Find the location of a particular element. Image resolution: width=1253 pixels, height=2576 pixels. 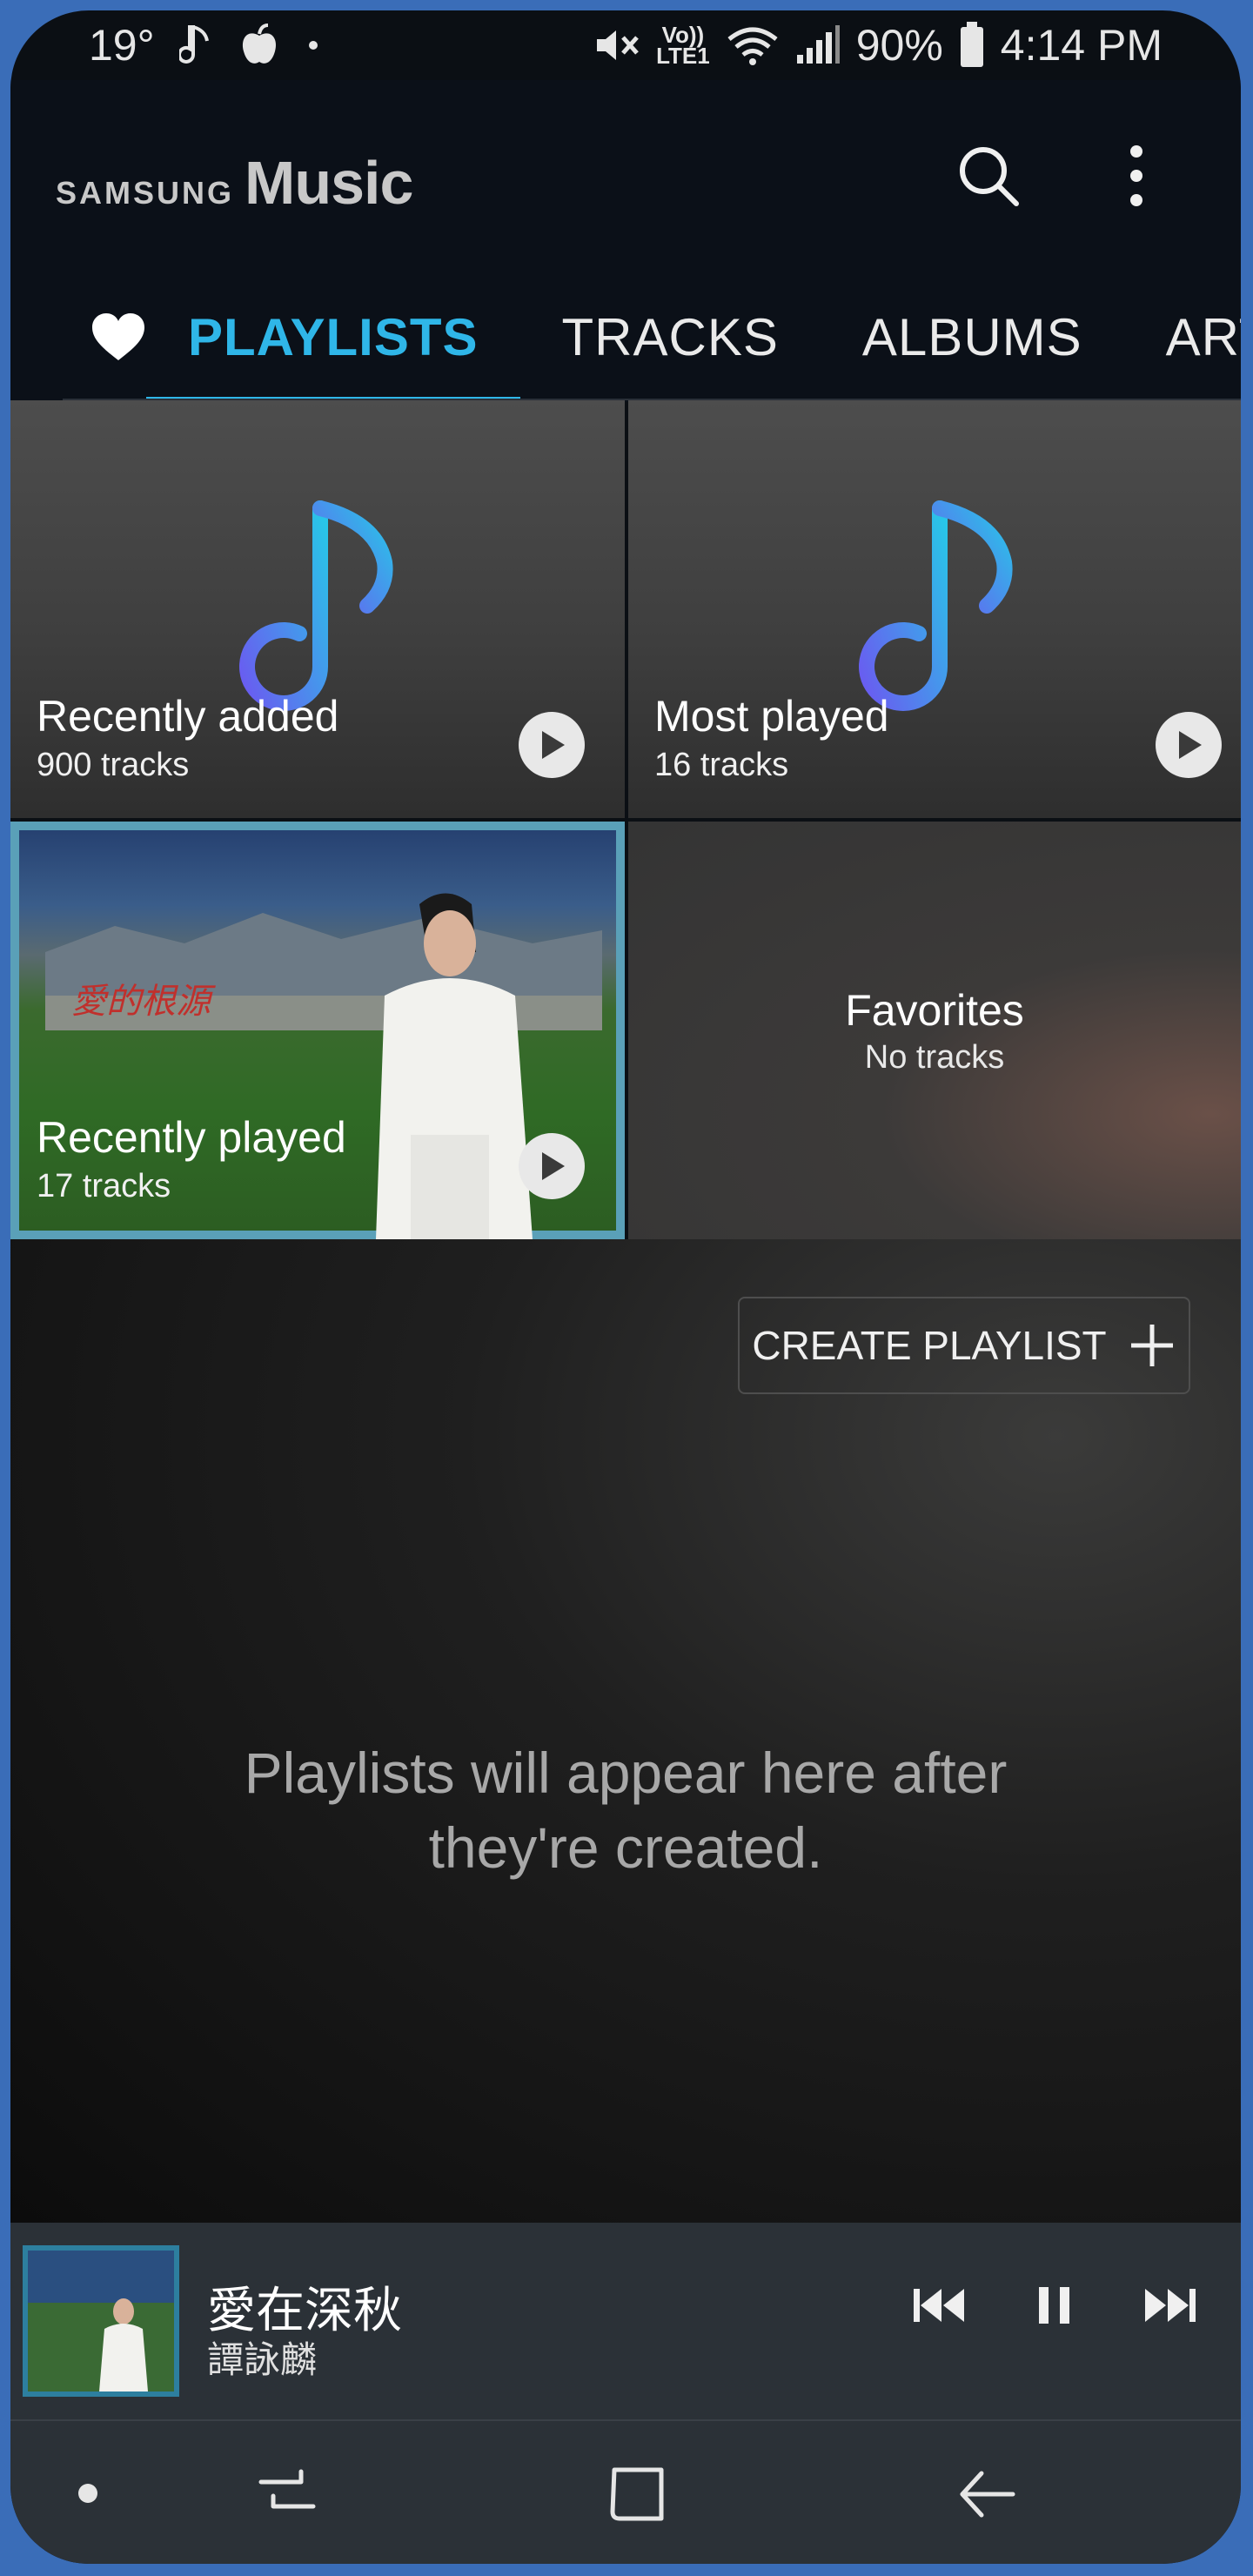

search-button is located at coordinates (988, 176).